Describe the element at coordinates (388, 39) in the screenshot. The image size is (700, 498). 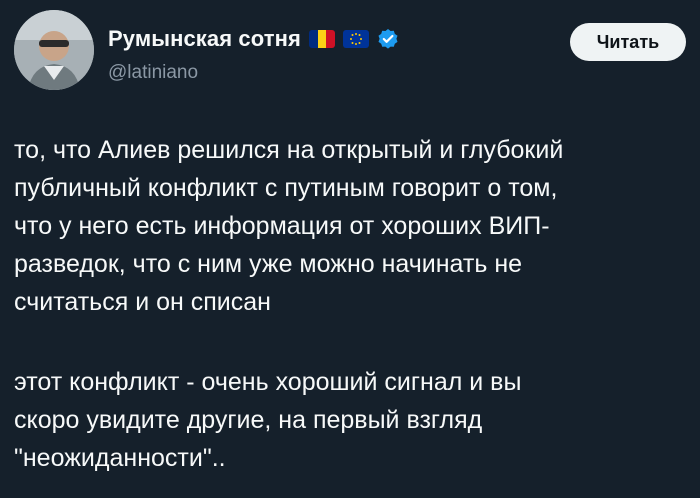
I see `verified-badge-icon` at that location.